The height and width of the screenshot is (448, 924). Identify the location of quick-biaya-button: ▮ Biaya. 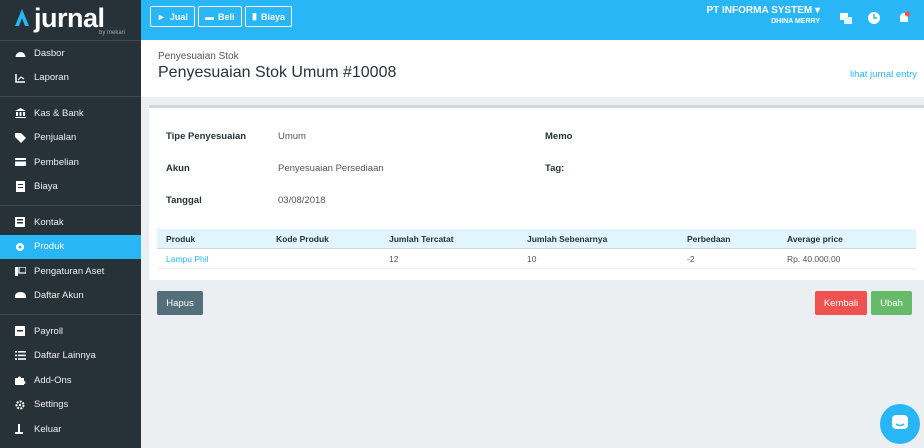
(268, 16).